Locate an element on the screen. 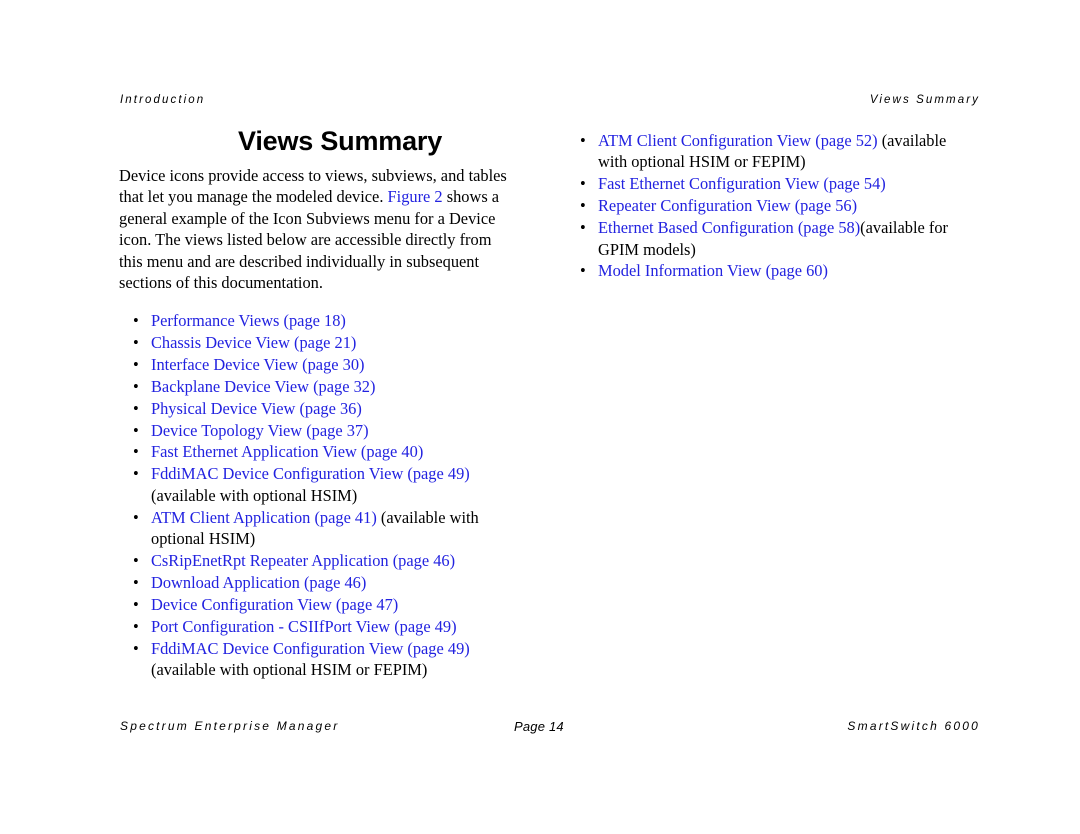  right-view-link-3: Ethernet Based Configuration (page 58) is located at coordinates (729, 227).